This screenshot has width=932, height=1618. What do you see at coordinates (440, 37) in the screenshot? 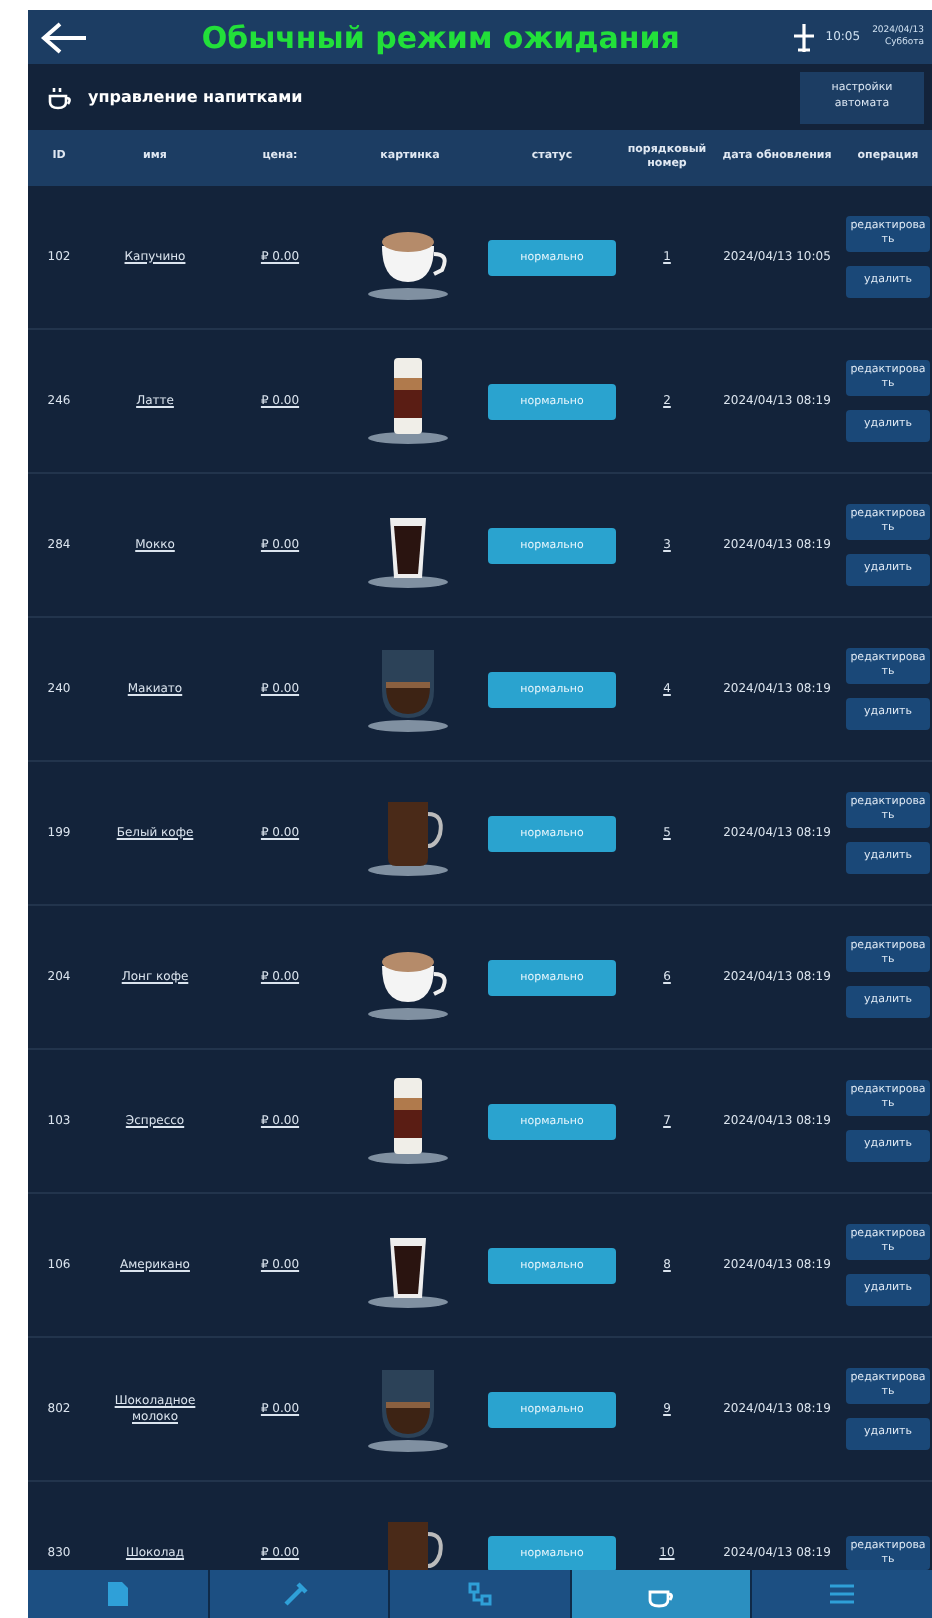
I see `window-title: Обычный режим ожидания` at bounding box center [440, 37].